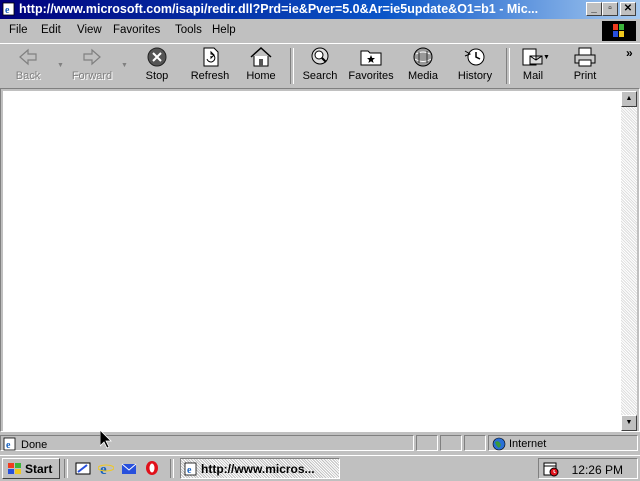 Image resolution: width=640 pixels, height=481 pixels. What do you see at coordinates (124, 65) in the screenshot?
I see `forward-dropdown-icon: ▼` at bounding box center [124, 65].